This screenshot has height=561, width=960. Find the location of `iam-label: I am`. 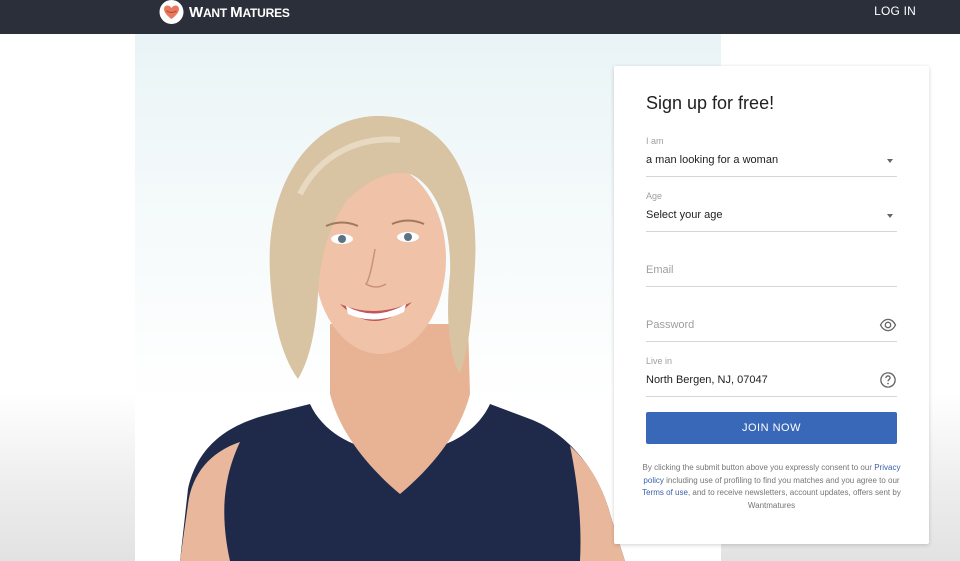

iam-label: I am is located at coordinates (655, 141).